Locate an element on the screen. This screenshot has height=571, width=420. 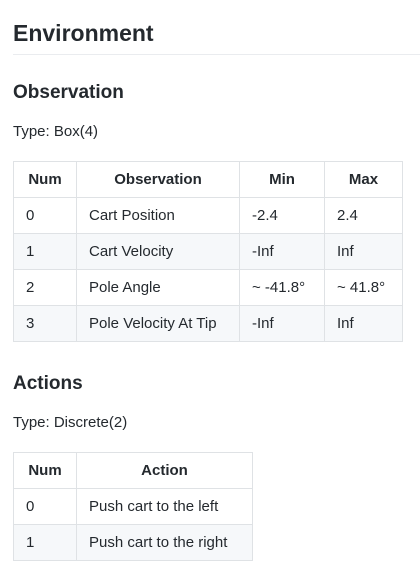
cell-action: Push cart to the right is located at coordinates (164, 542).